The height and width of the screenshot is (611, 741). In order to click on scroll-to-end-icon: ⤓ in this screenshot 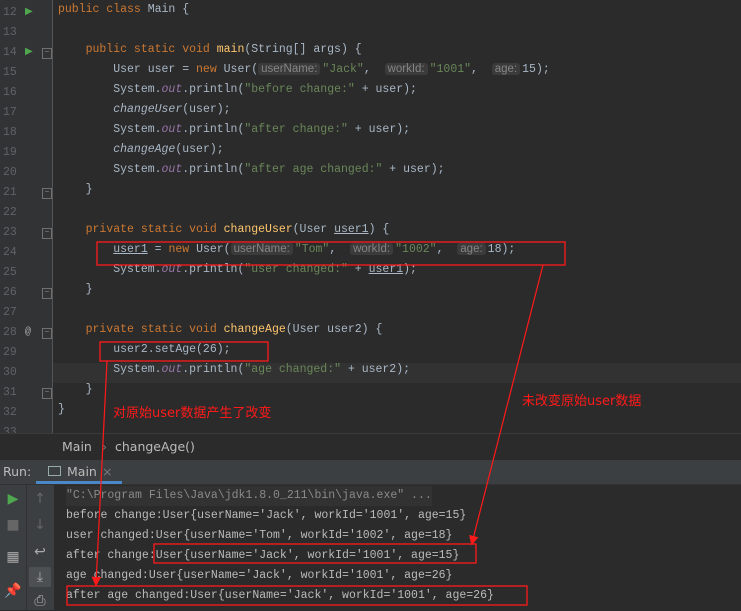, I will do `click(40, 577)`.